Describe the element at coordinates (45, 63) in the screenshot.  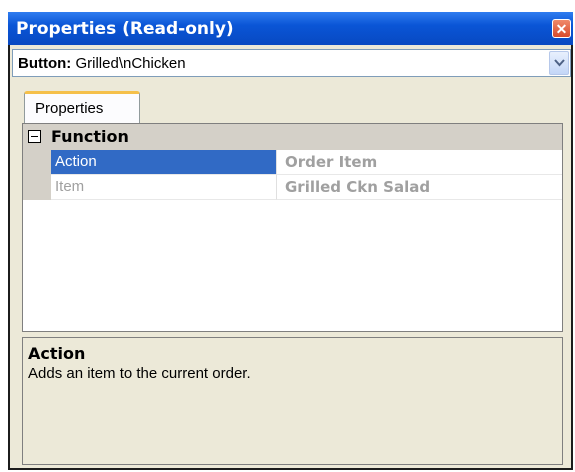
I see `selector-type-label: Button:` at that location.